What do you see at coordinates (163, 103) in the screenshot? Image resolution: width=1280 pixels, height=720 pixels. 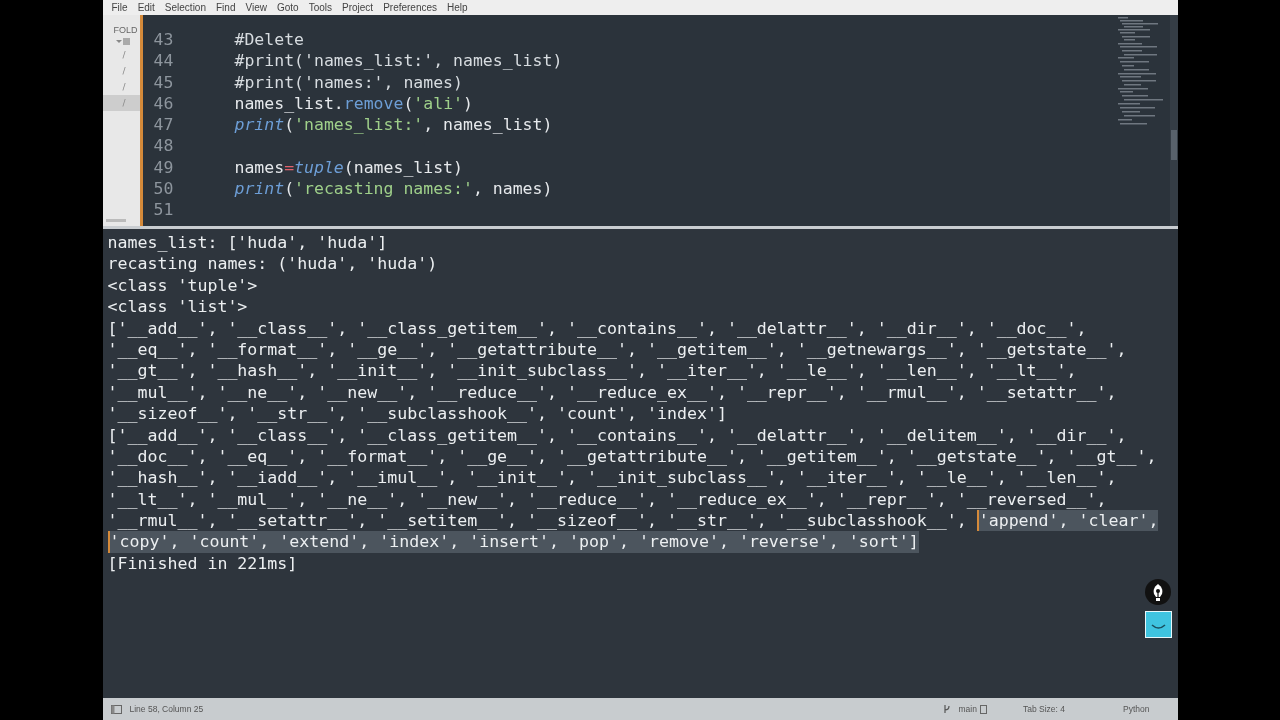 I see `line-number: 46` at bounding box center [163, 103].